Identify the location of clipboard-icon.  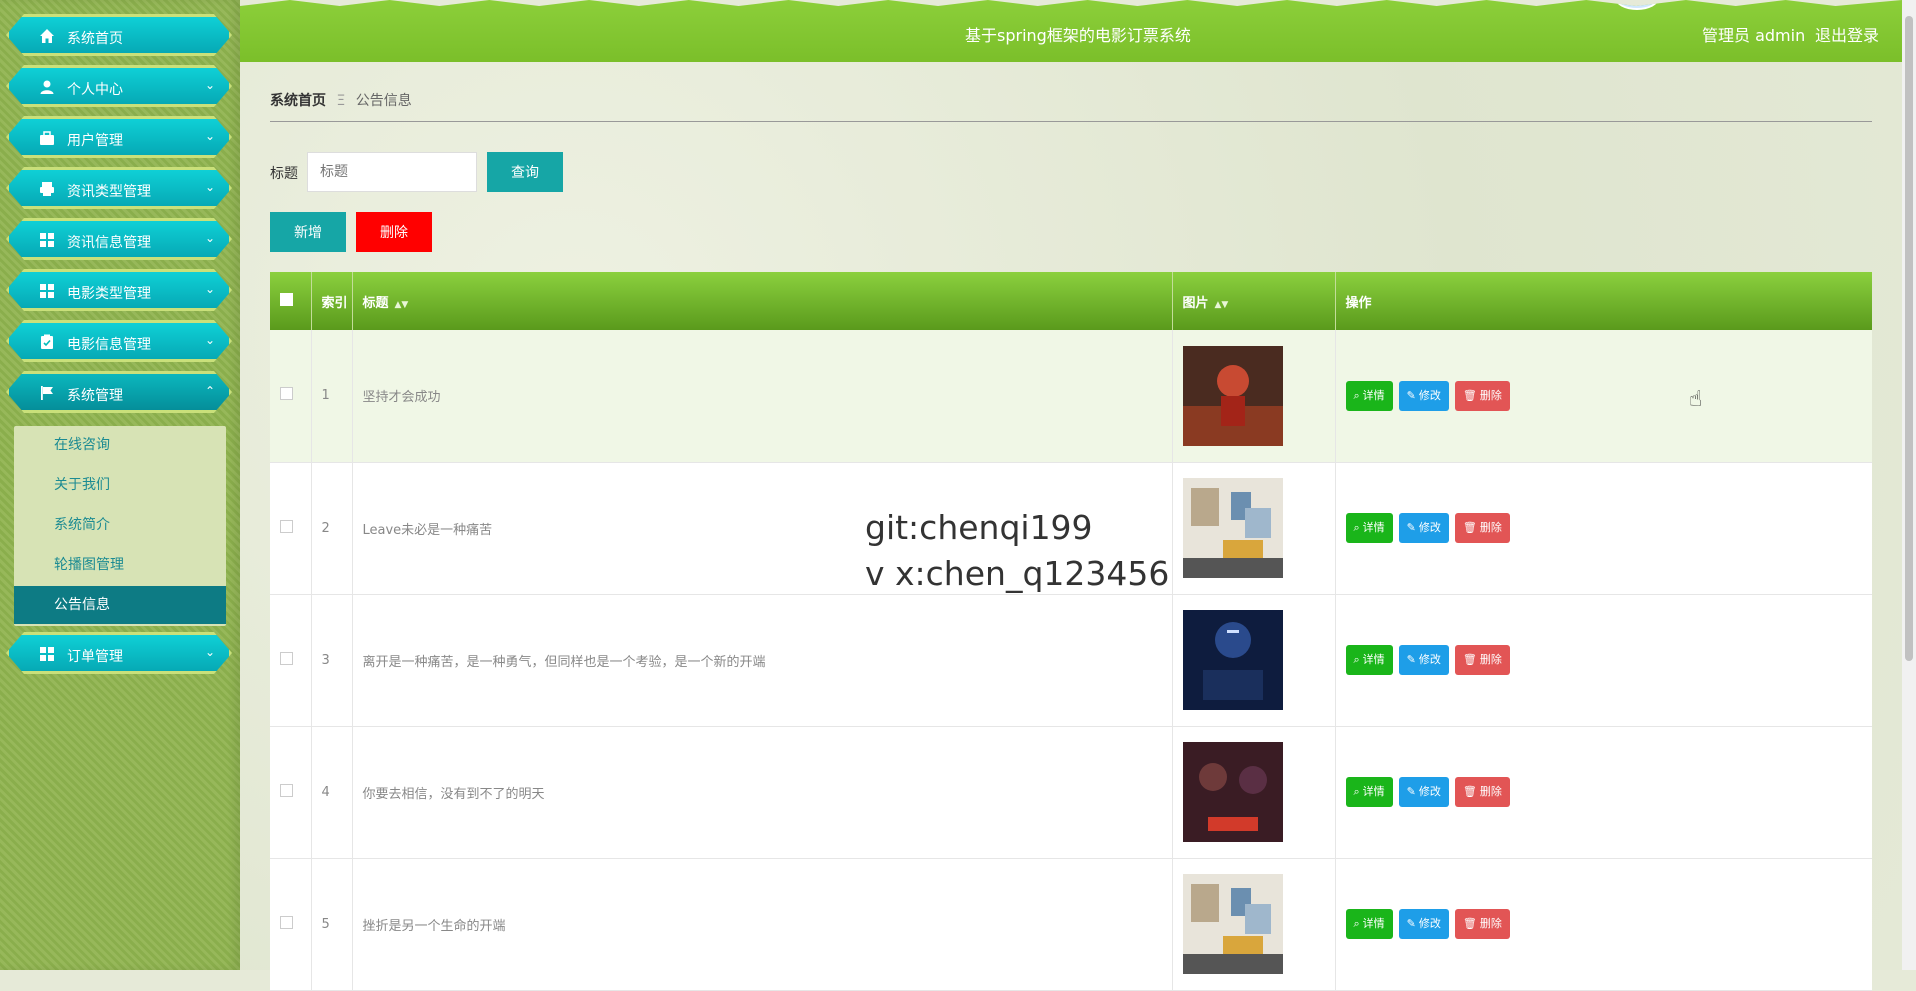
(47, 342).